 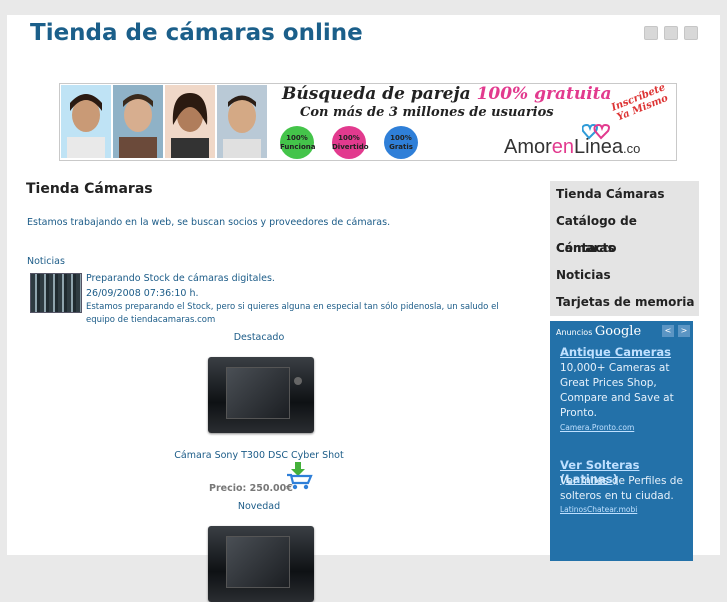 What do you see at coordinates (180, 278) in the screenshot?
I see `news-title-link: Preparando Stock de cámaras digitales.` at bounding box center [180, 278].